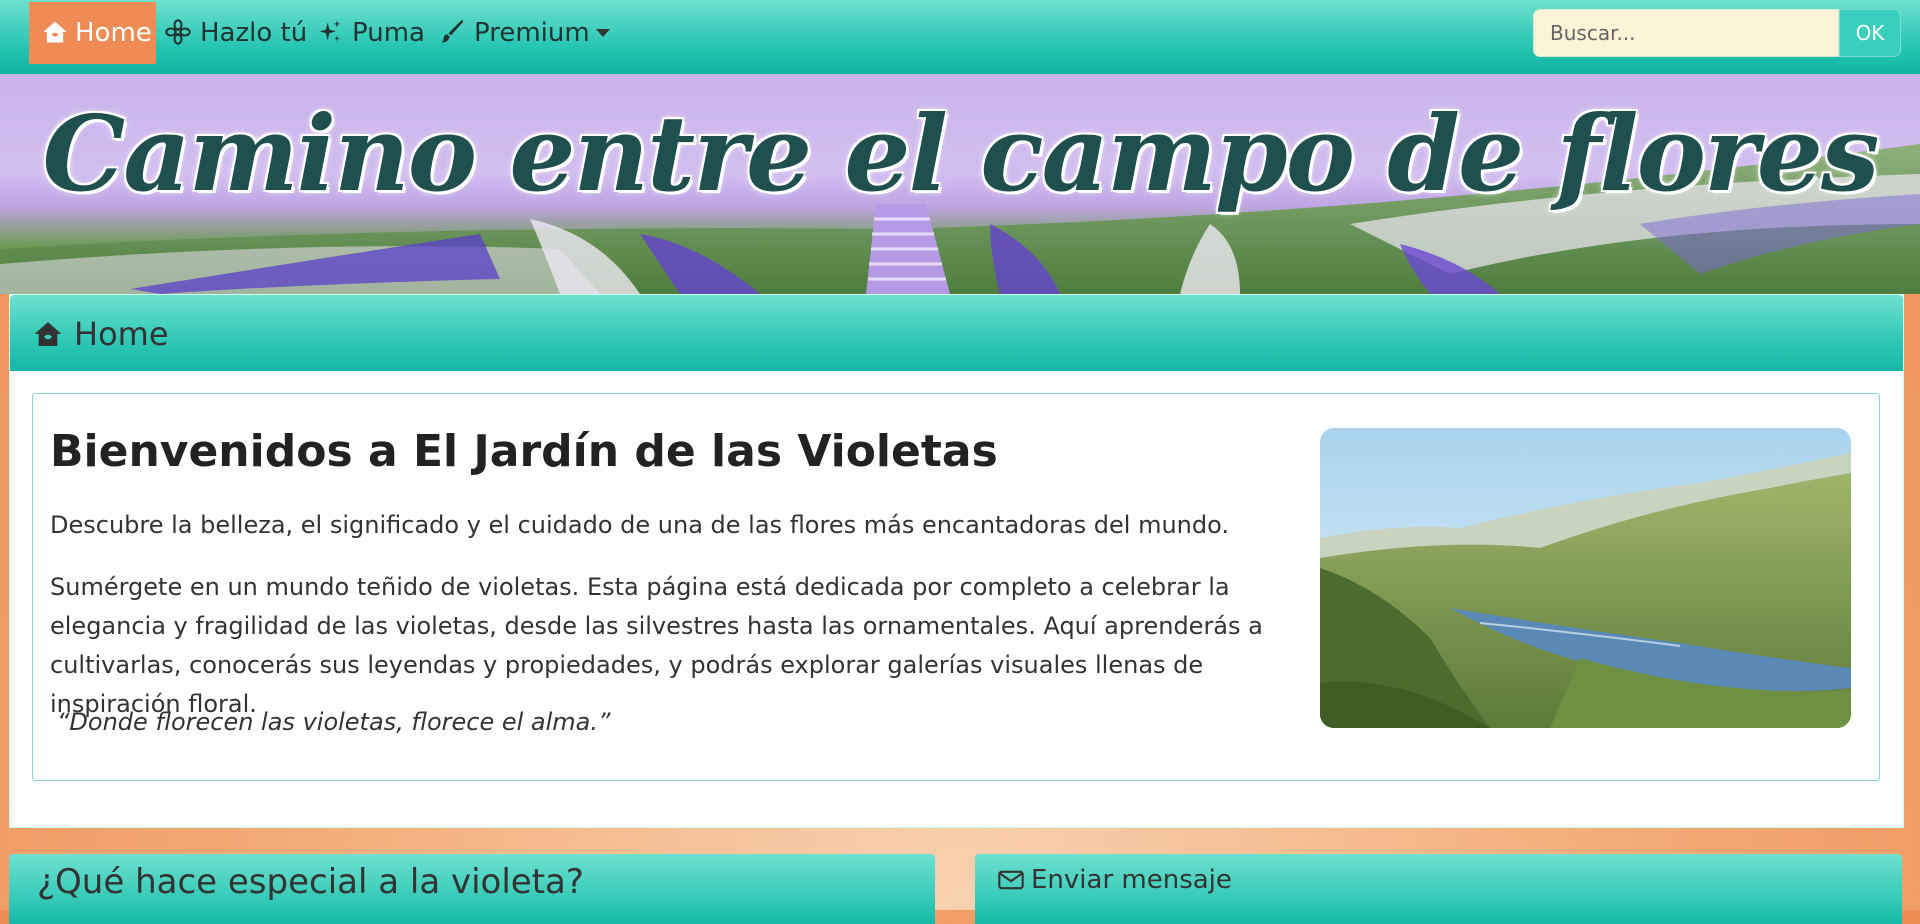 This screenshot has width=1920, height=924. I want to click on nav-premium-dropdown: Premium, so click(524, 33).